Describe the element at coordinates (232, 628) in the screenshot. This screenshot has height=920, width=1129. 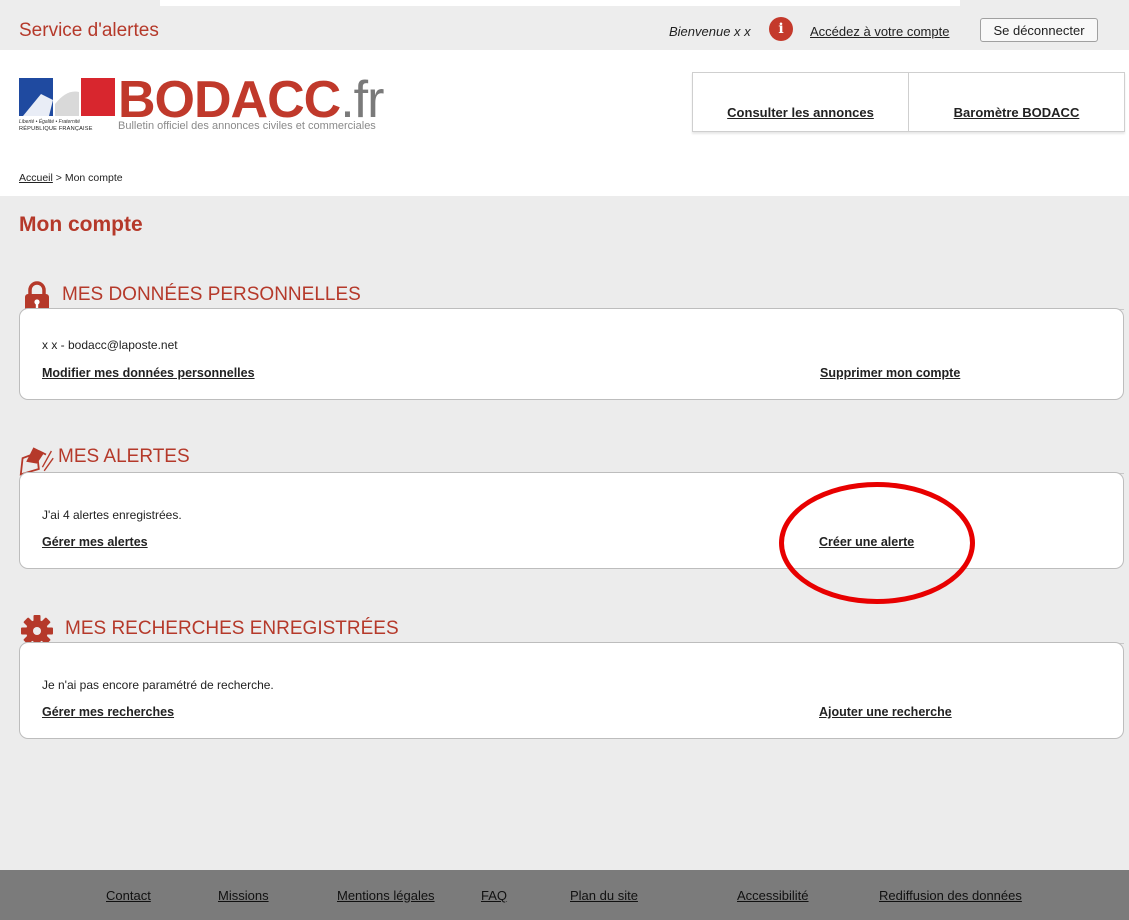
I see `section-searches-title: MES RECHERCHES ENREGISTRÉES` at that location.